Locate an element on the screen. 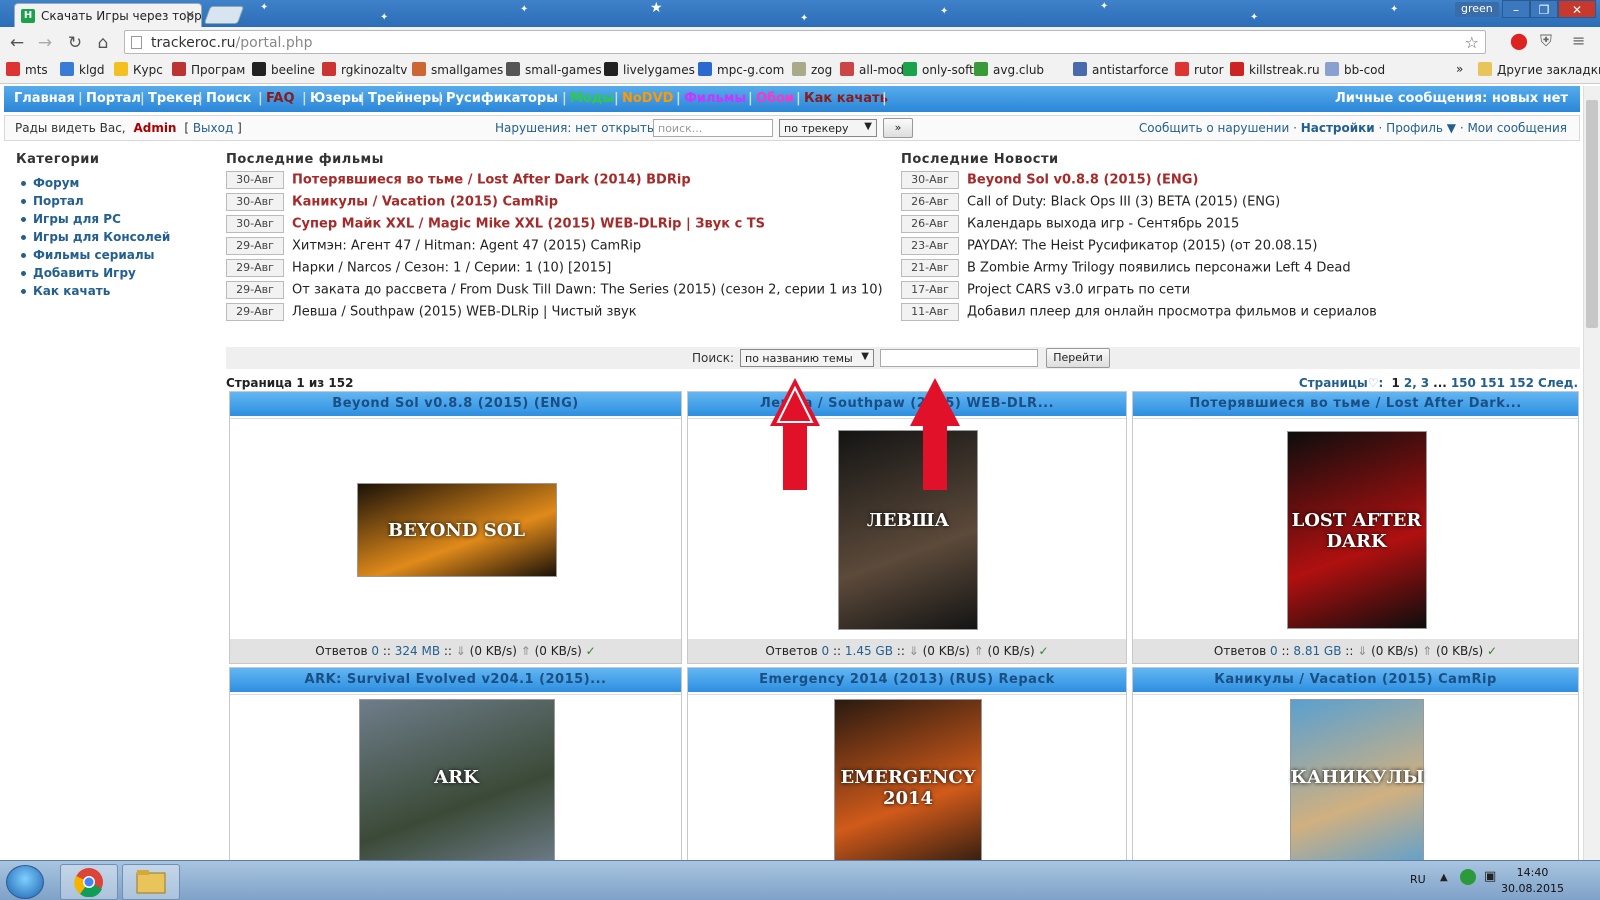  tray-app-icon is located at coordinates (1468, 877).